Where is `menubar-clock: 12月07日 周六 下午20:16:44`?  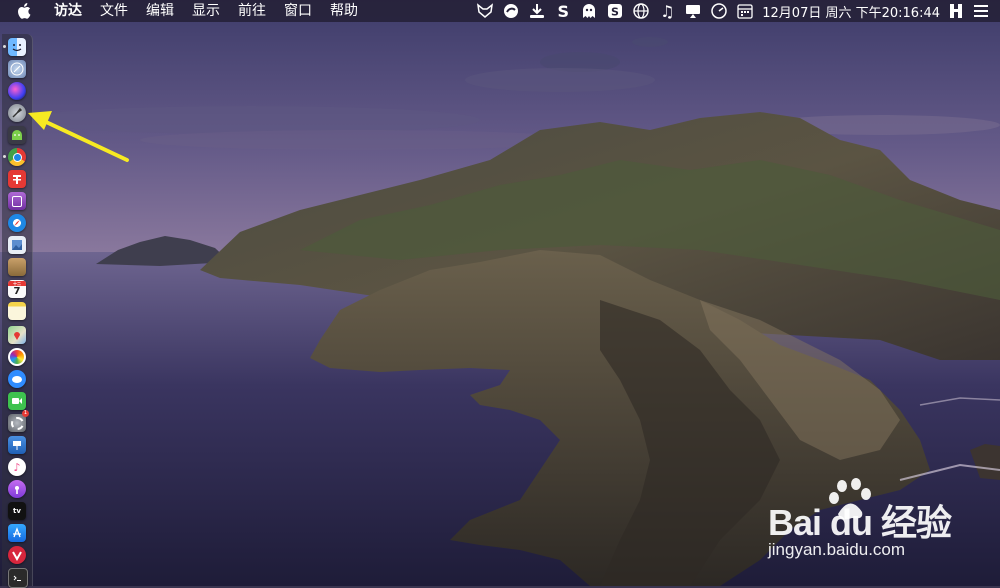 menubar-clock: 12月07日 周六 下午20:16:44 is located at coordinates (851, 11).